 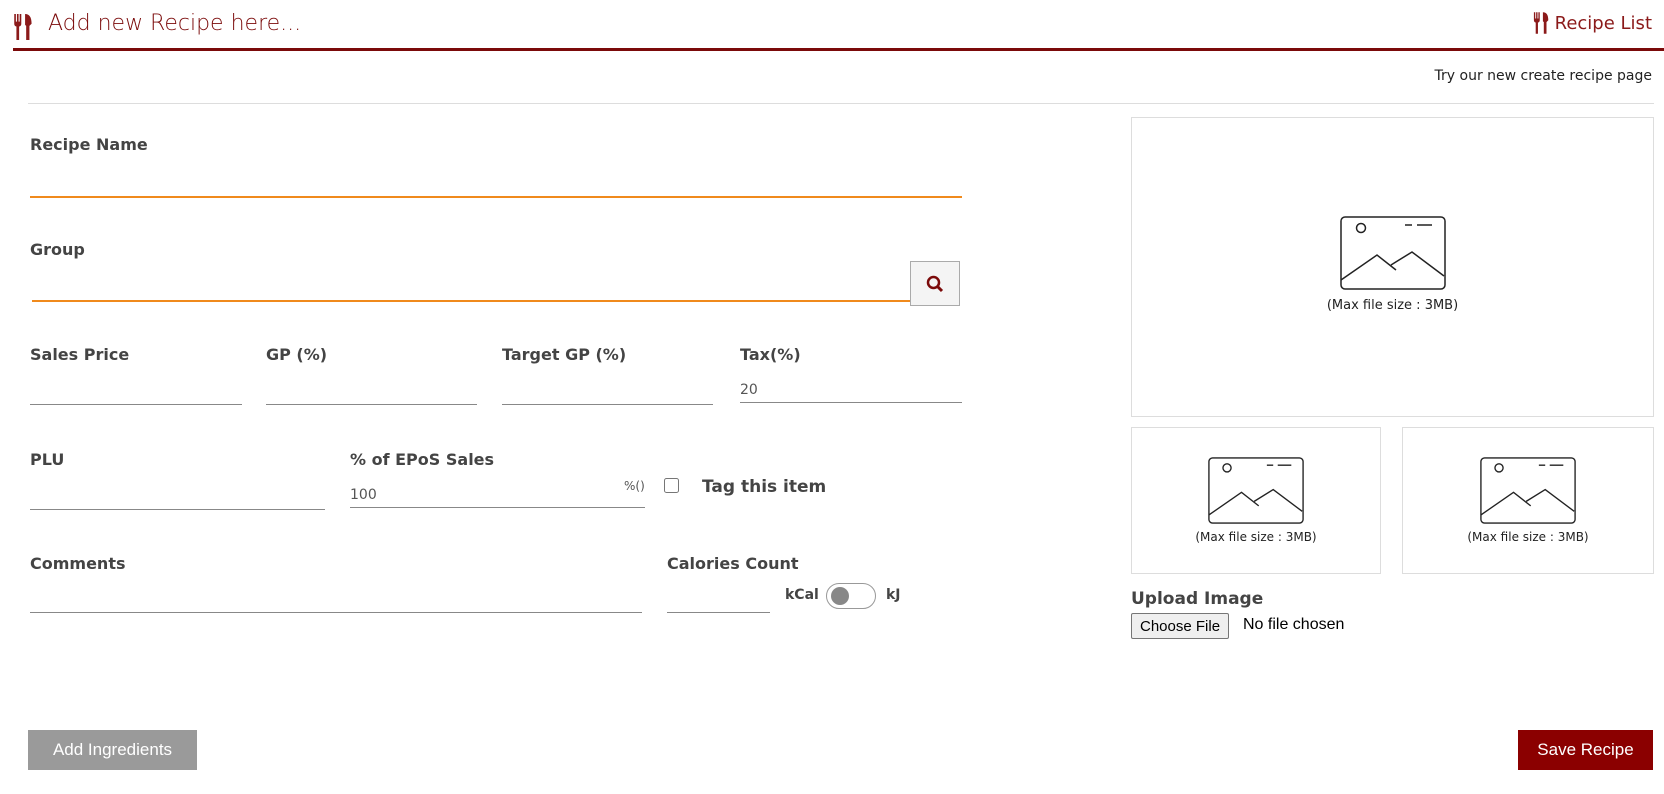 What do you see at coordinates (336, 602) in the screenshot?
I see `comments-input` at bounding box center [336, 602].